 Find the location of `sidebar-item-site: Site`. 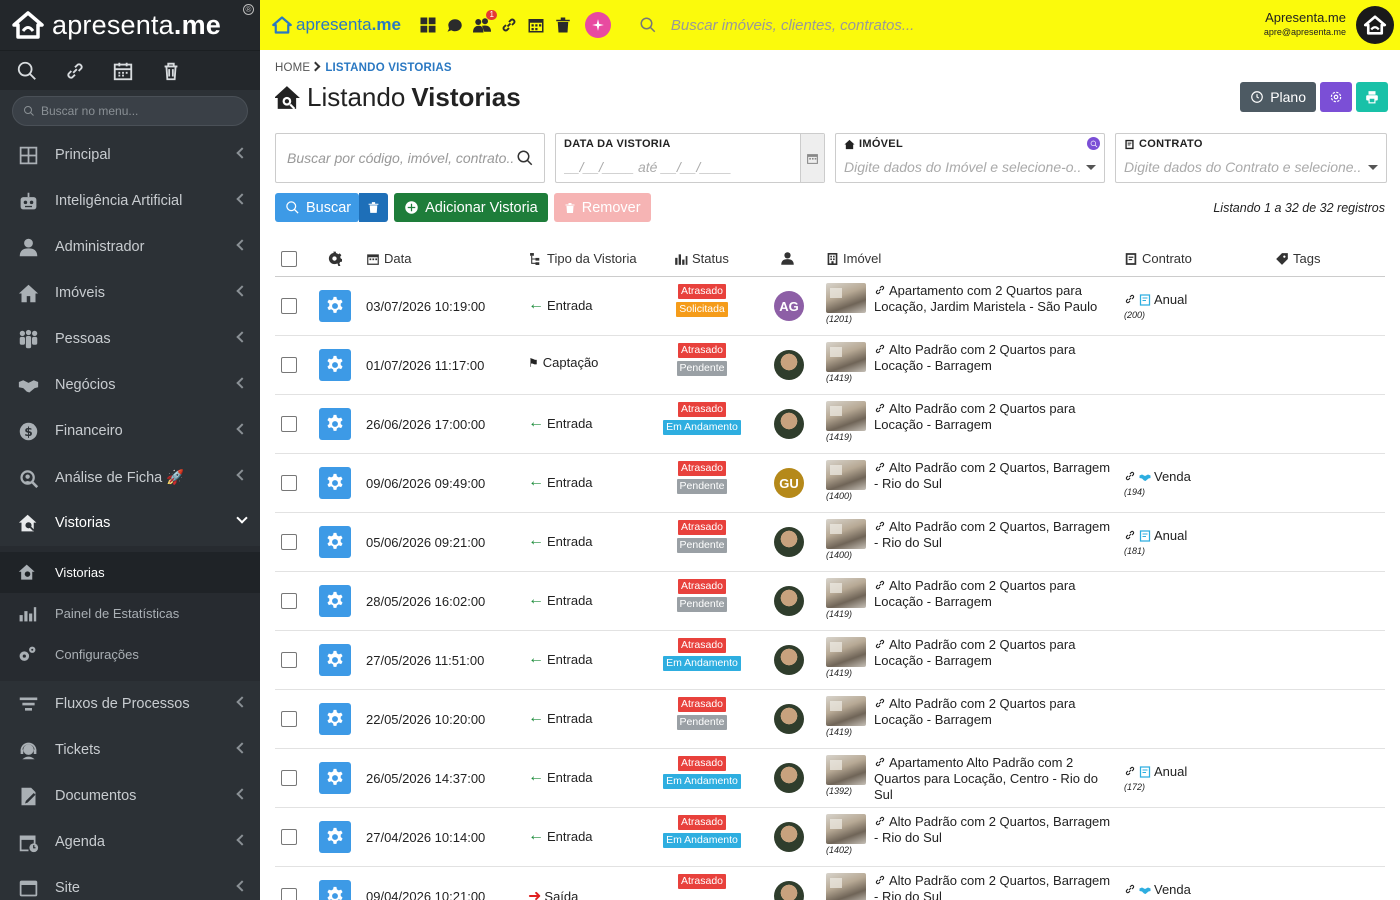

sidebar-item-site: Site is located at coordinates (130, 882).